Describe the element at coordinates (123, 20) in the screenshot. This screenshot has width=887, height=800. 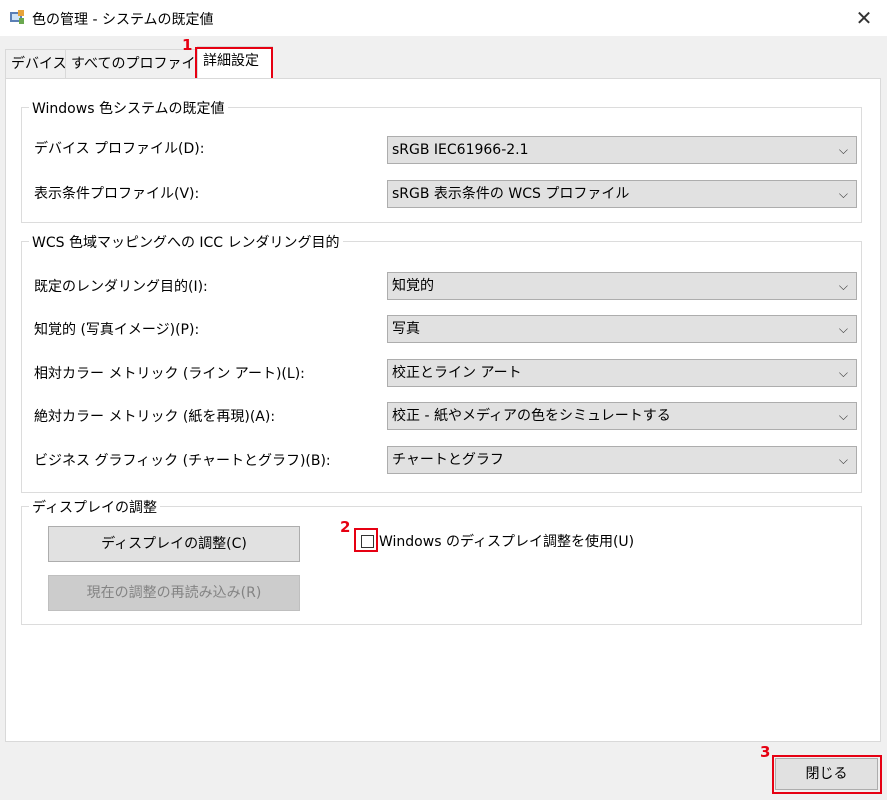
I see `window-title: 色の管理 - システムの既定値` at that location.